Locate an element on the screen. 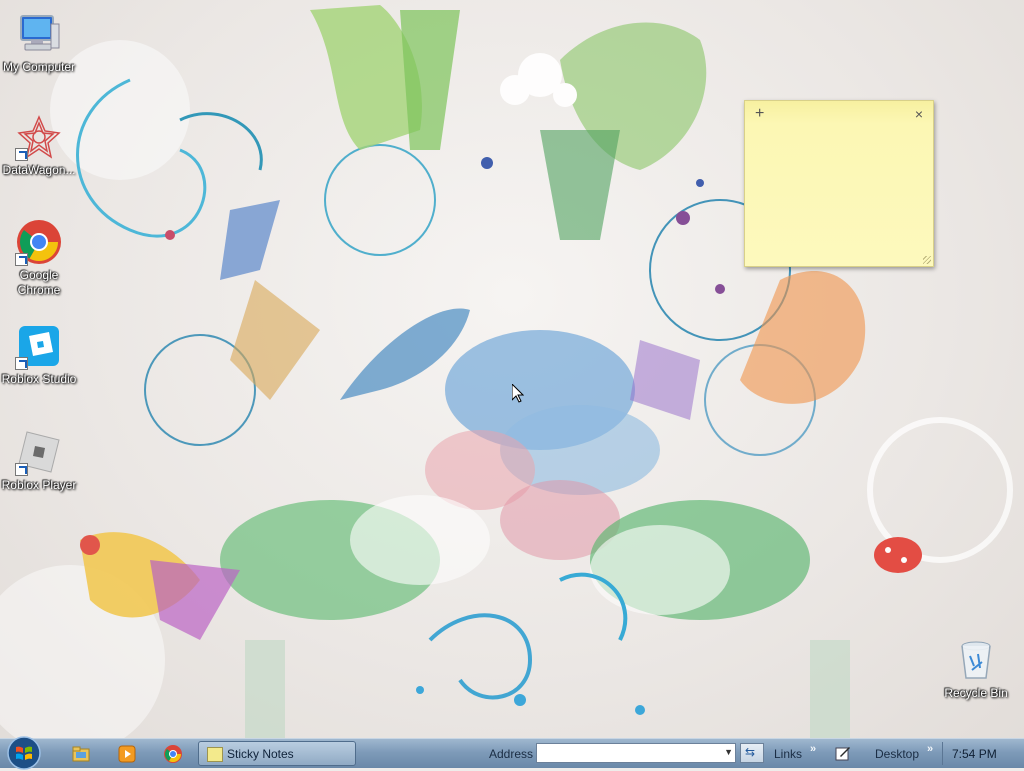 The width and height of the screenshot is (1024, 771). desktop-icon-recycle-bin: Recycle Bin is located at coordinates (976, 668).